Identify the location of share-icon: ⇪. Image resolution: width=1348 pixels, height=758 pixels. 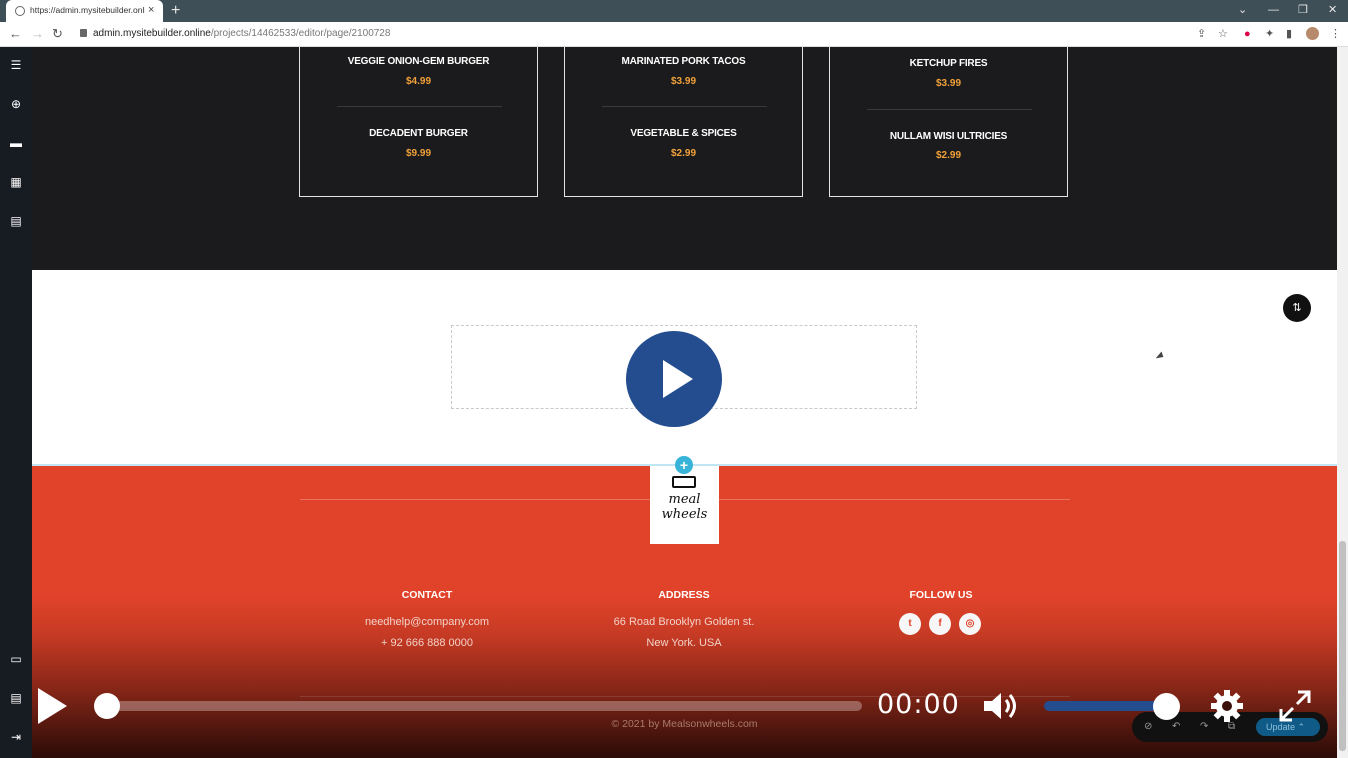
(1201, 34).